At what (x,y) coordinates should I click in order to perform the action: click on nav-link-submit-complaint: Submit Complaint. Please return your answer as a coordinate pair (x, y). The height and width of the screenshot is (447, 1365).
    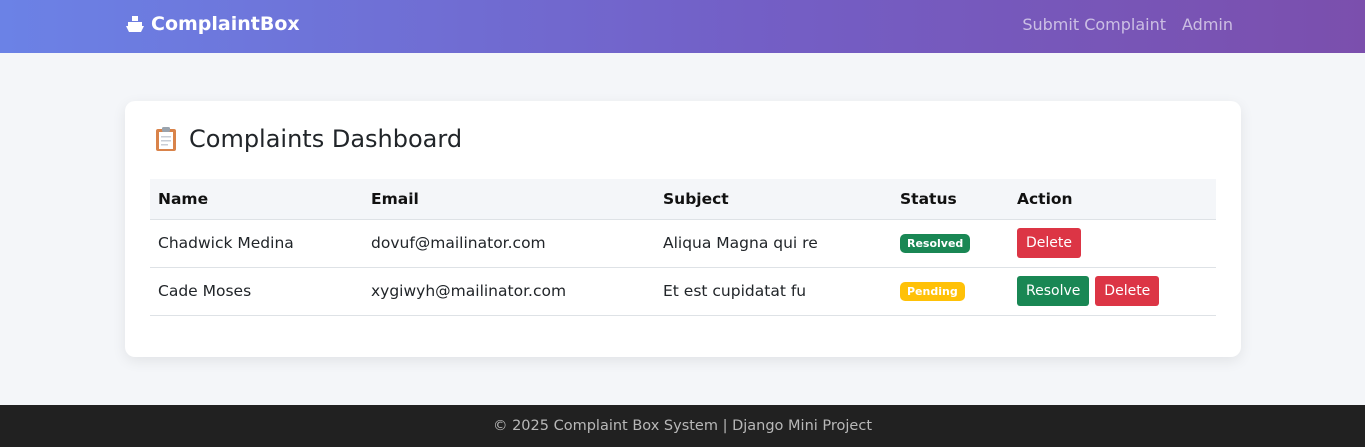
    Looking at the image, I should click on (1094, 24).